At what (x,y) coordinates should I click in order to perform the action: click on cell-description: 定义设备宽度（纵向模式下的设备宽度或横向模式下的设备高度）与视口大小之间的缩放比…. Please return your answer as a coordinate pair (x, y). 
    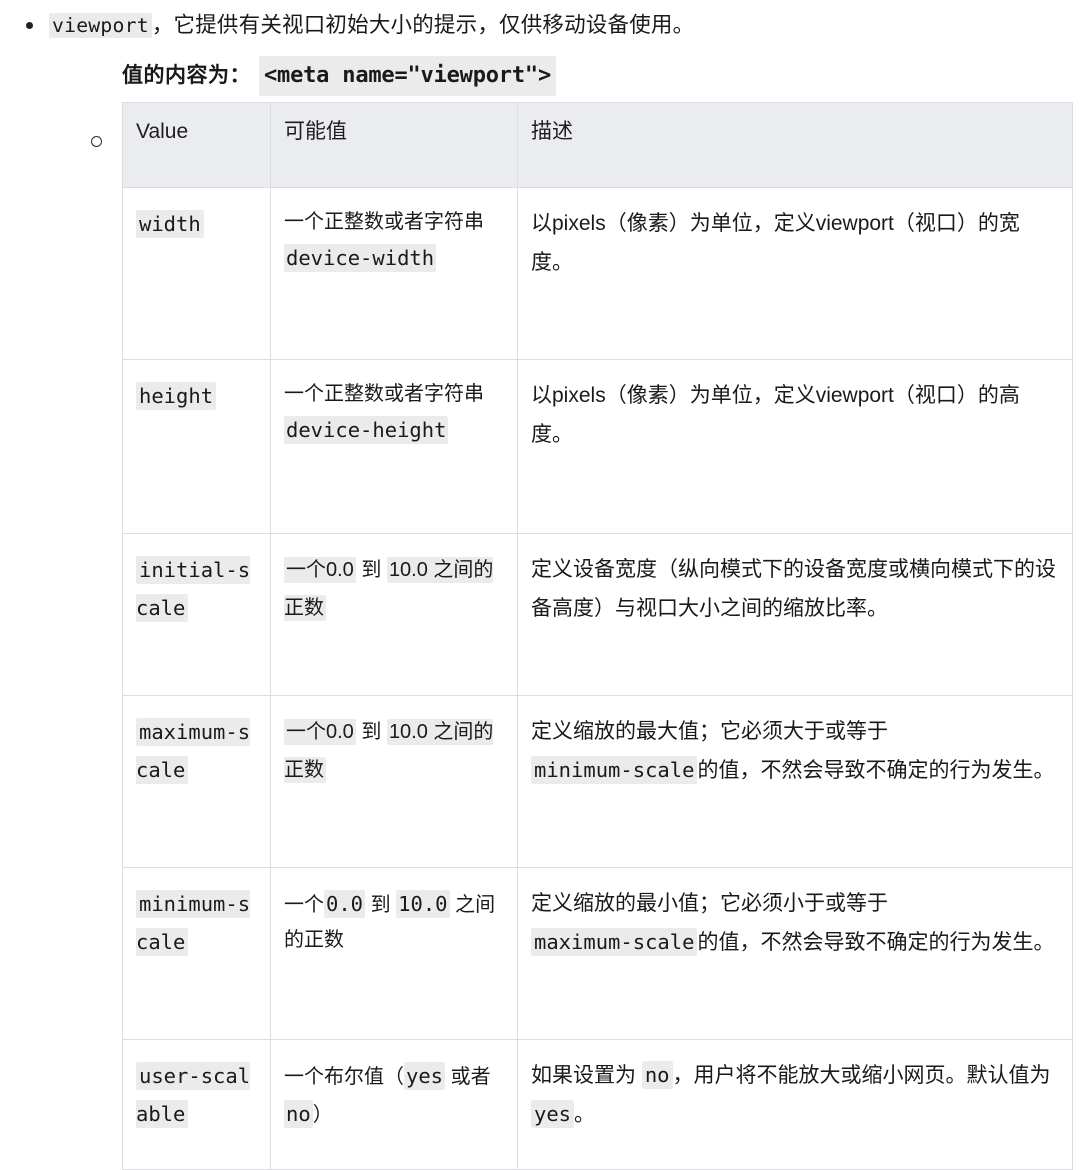
    Looking at the image, I should click on (795, 614).